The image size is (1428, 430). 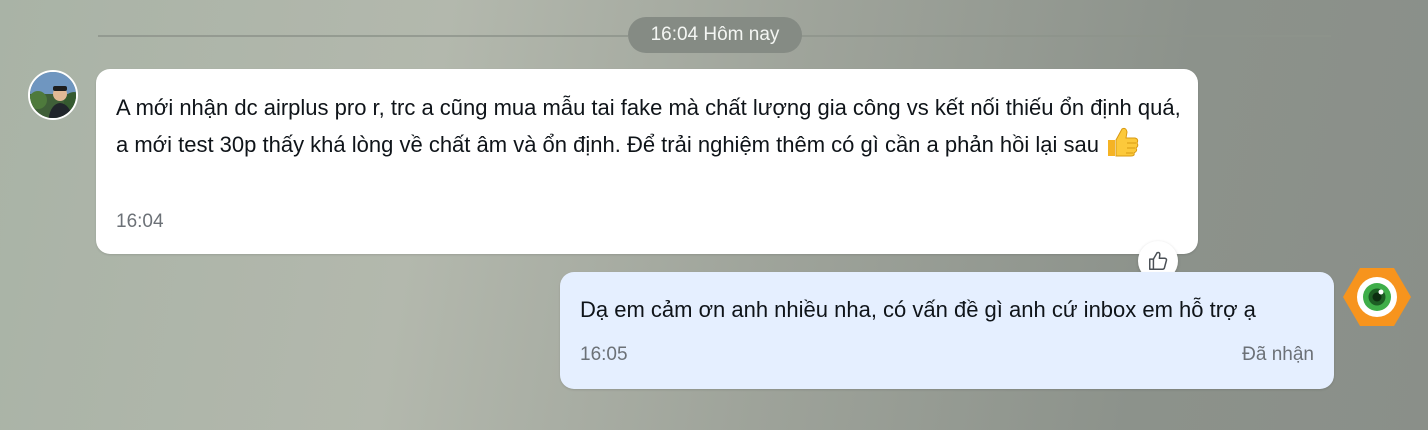 I want to click on thumbs-up-emoji-icon, so click(x=1122, y=147).